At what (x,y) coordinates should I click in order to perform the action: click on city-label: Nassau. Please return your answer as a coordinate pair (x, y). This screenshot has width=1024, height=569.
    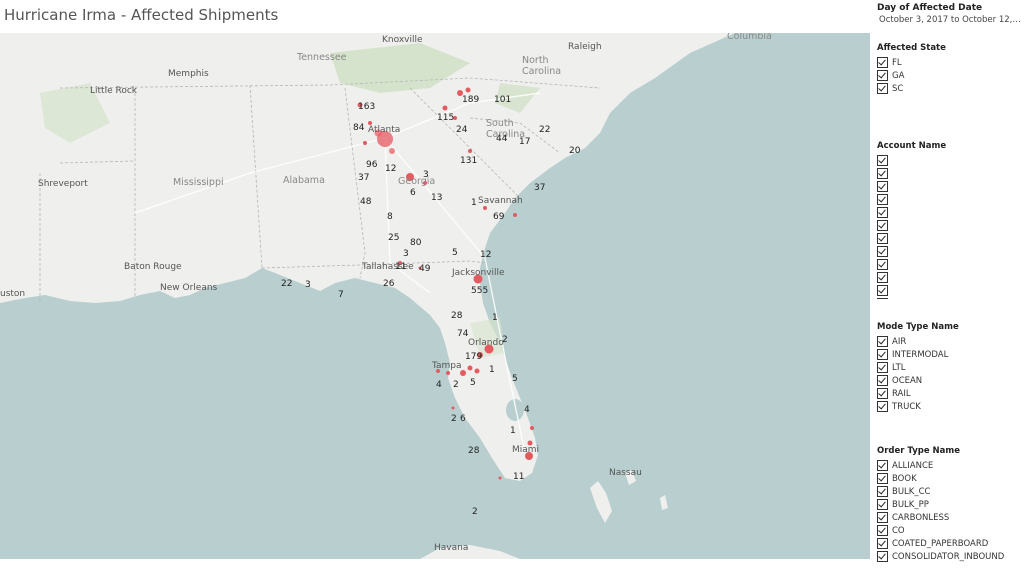
    Looking at the image, I should click on (625, 473).